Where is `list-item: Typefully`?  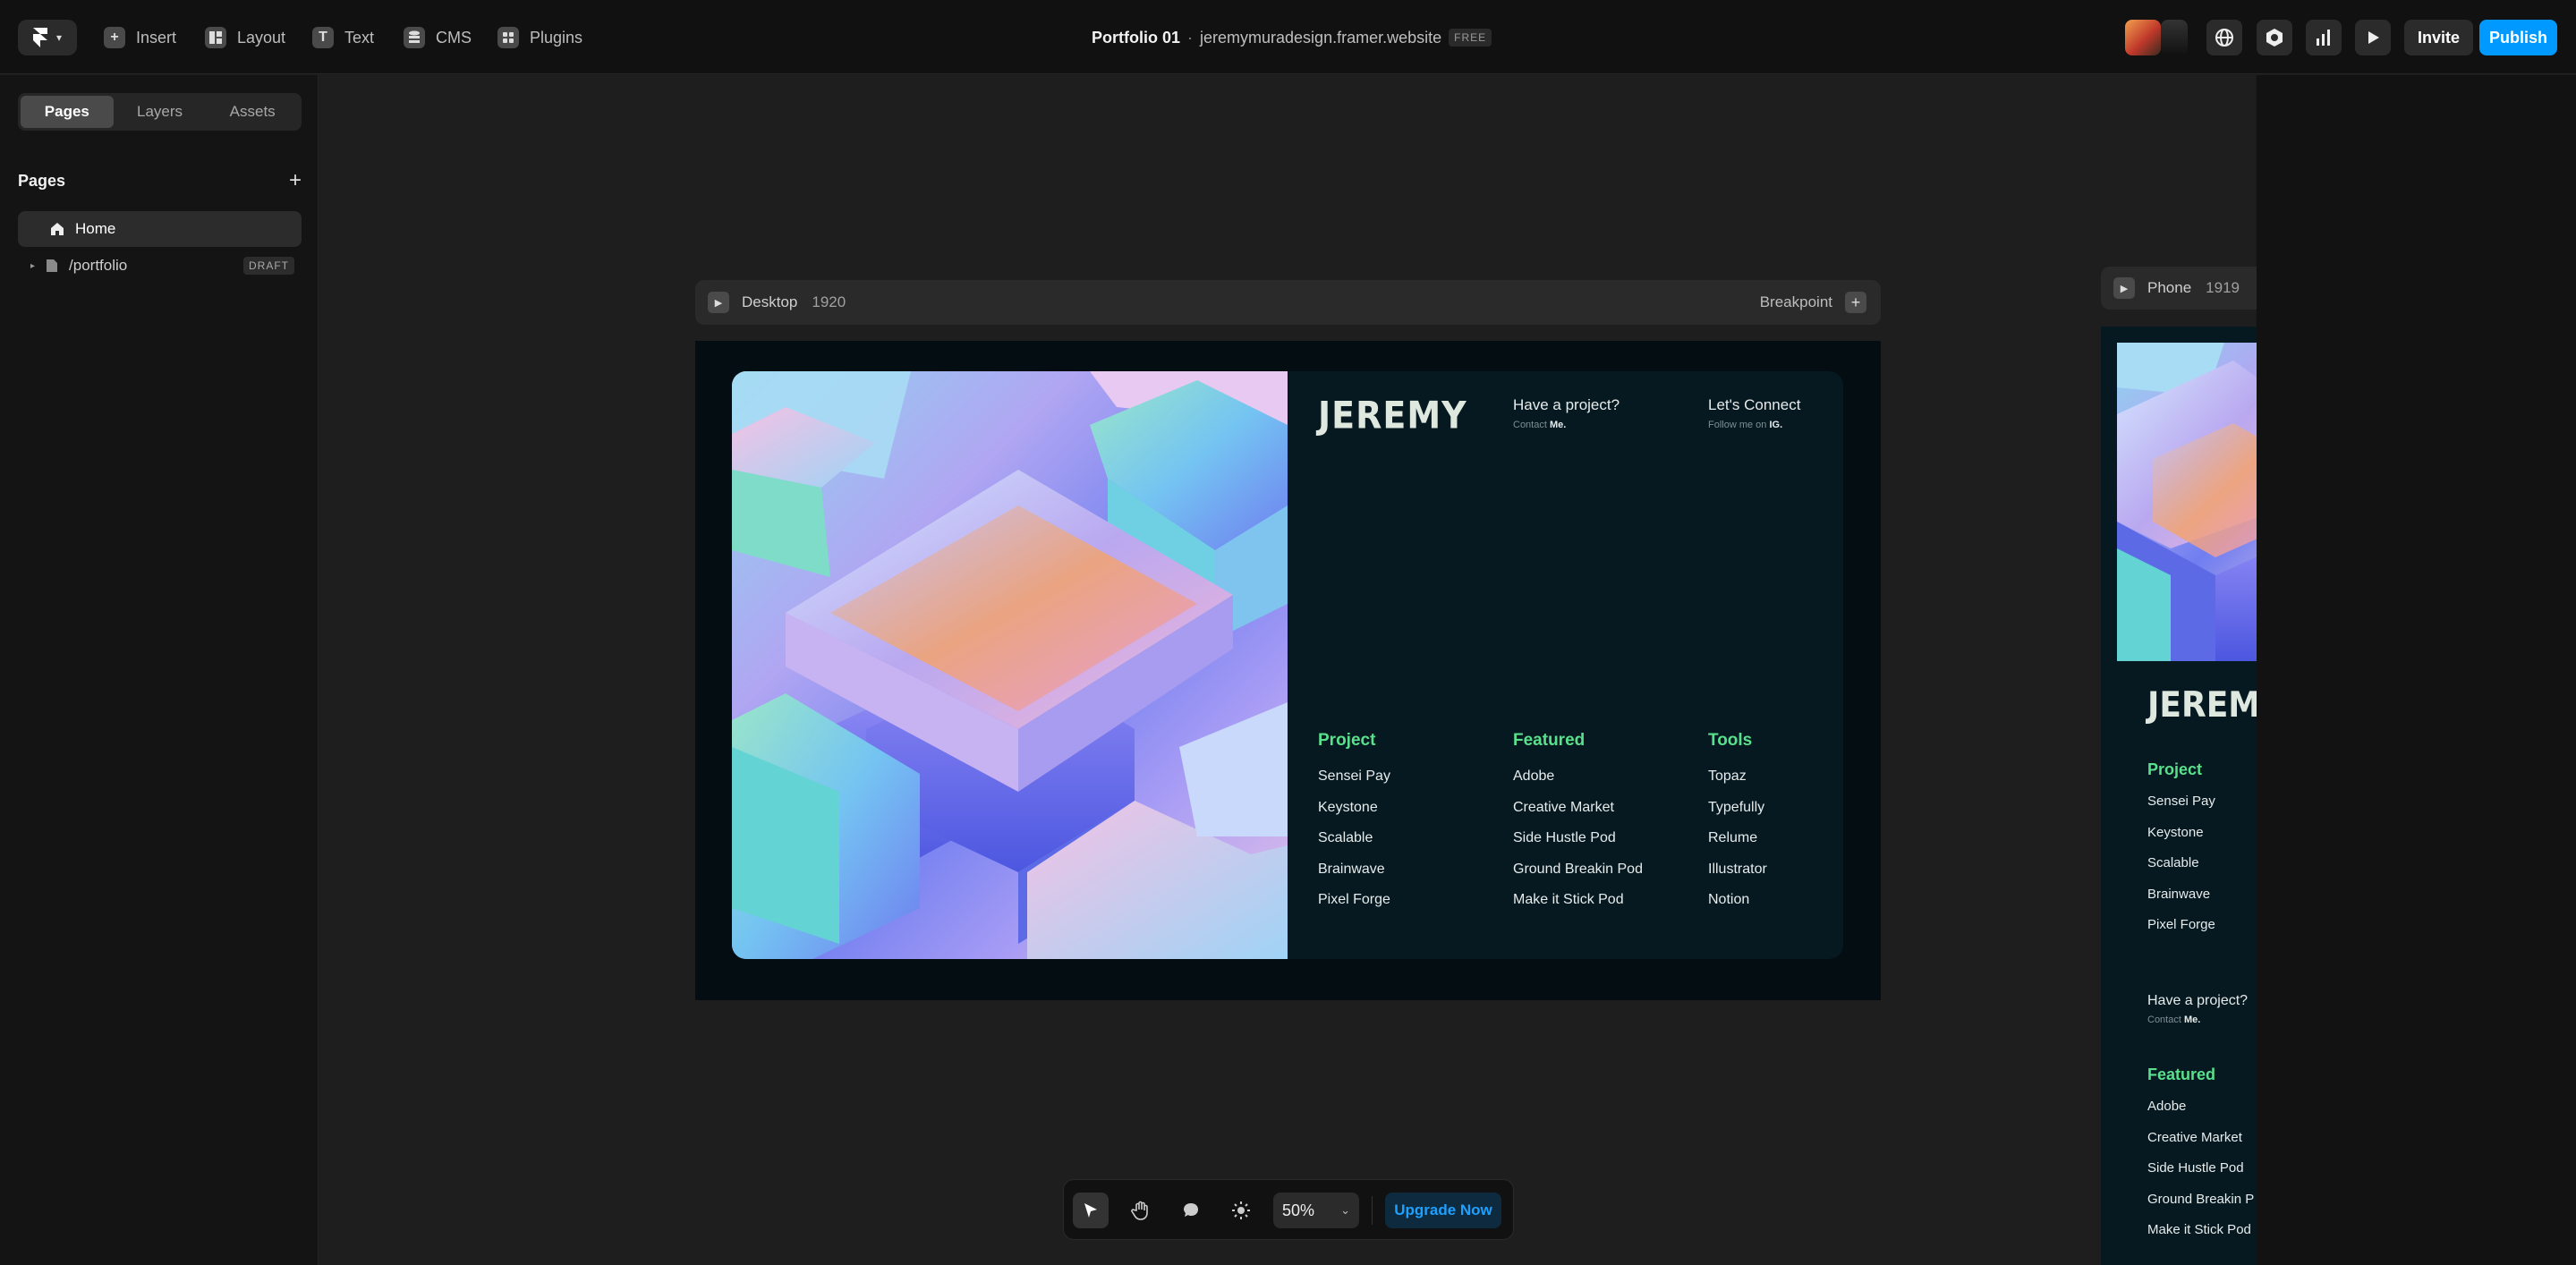 list-item: Typefully is located at coordinates (1737, 815).